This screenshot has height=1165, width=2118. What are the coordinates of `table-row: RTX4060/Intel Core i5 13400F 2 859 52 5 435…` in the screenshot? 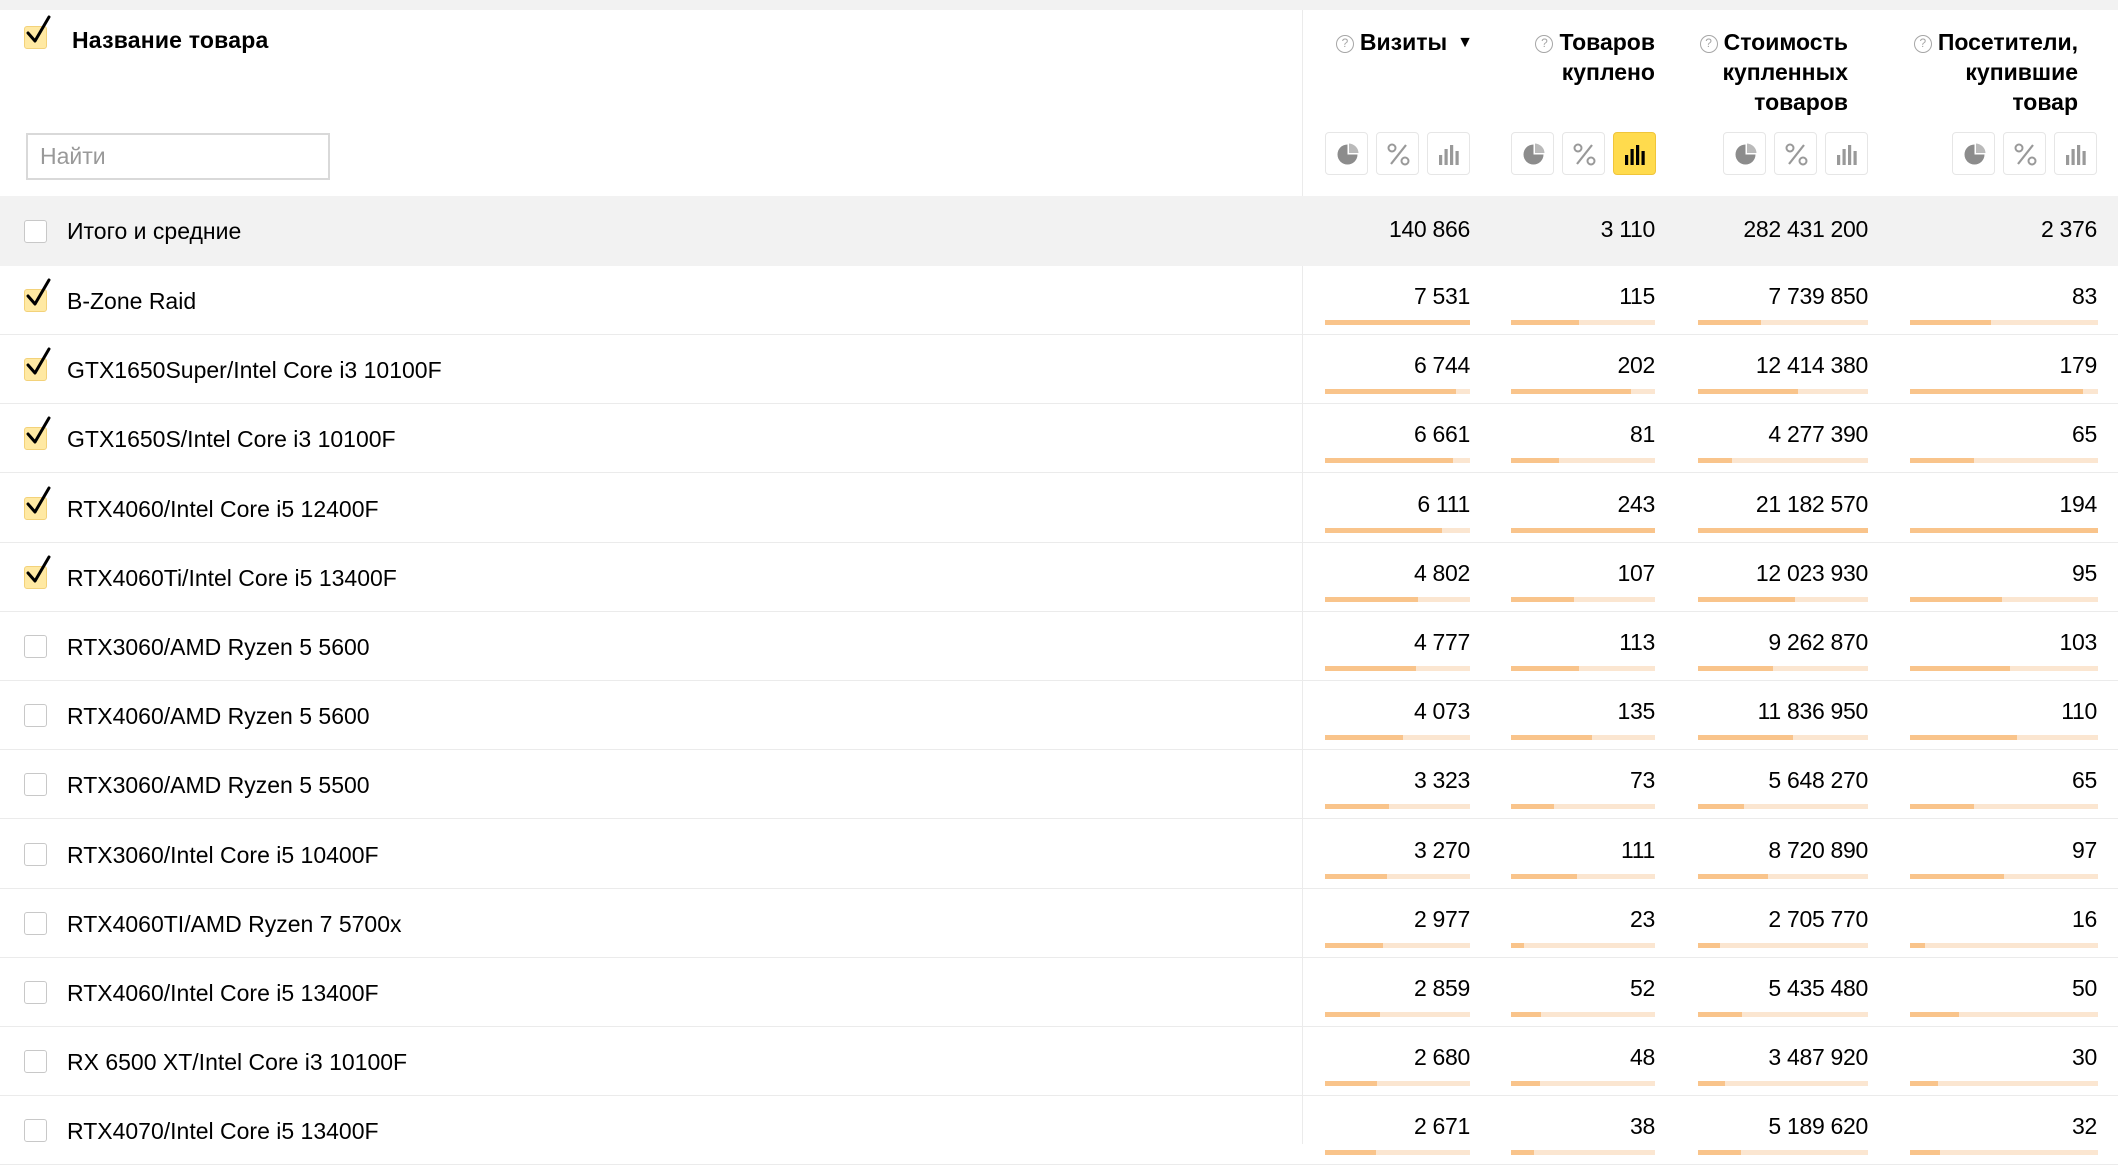 It's located at (1059, 992).